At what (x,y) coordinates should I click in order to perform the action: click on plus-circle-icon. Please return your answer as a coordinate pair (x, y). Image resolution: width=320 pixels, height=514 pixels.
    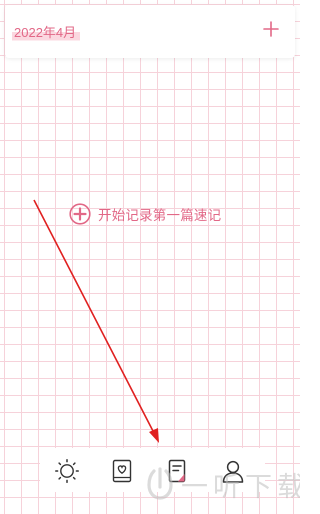
    Looking at the image, I should click on (80, 214).